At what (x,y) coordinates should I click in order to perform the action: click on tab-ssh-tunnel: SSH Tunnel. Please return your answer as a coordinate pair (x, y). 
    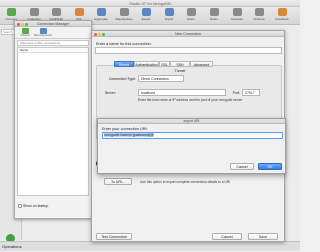
    Looking at the image, I should click on (180, 67).